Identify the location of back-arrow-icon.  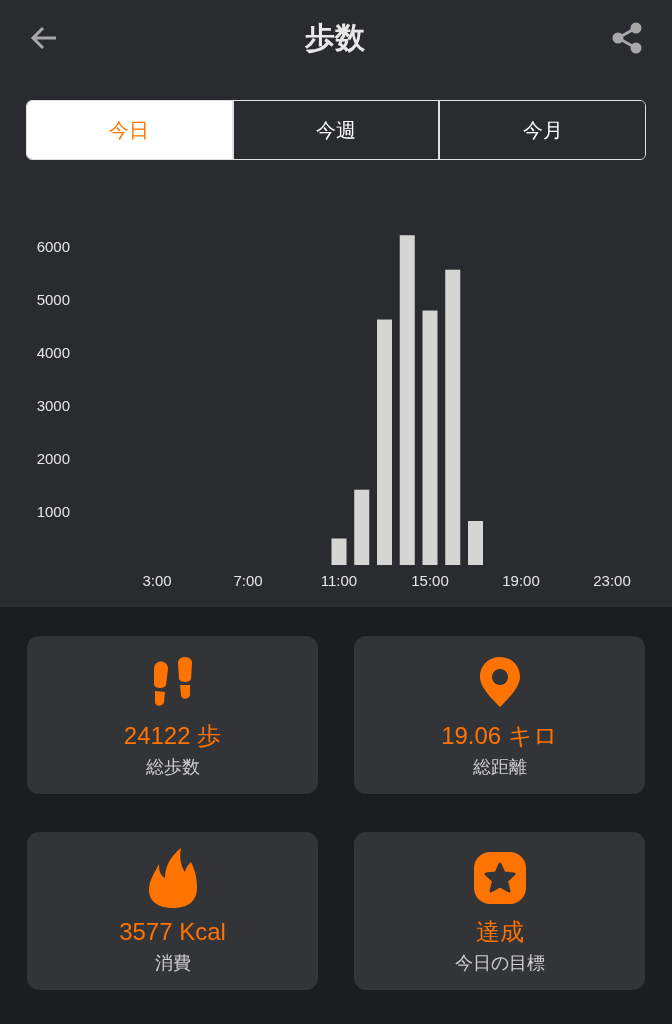
(44, 37).